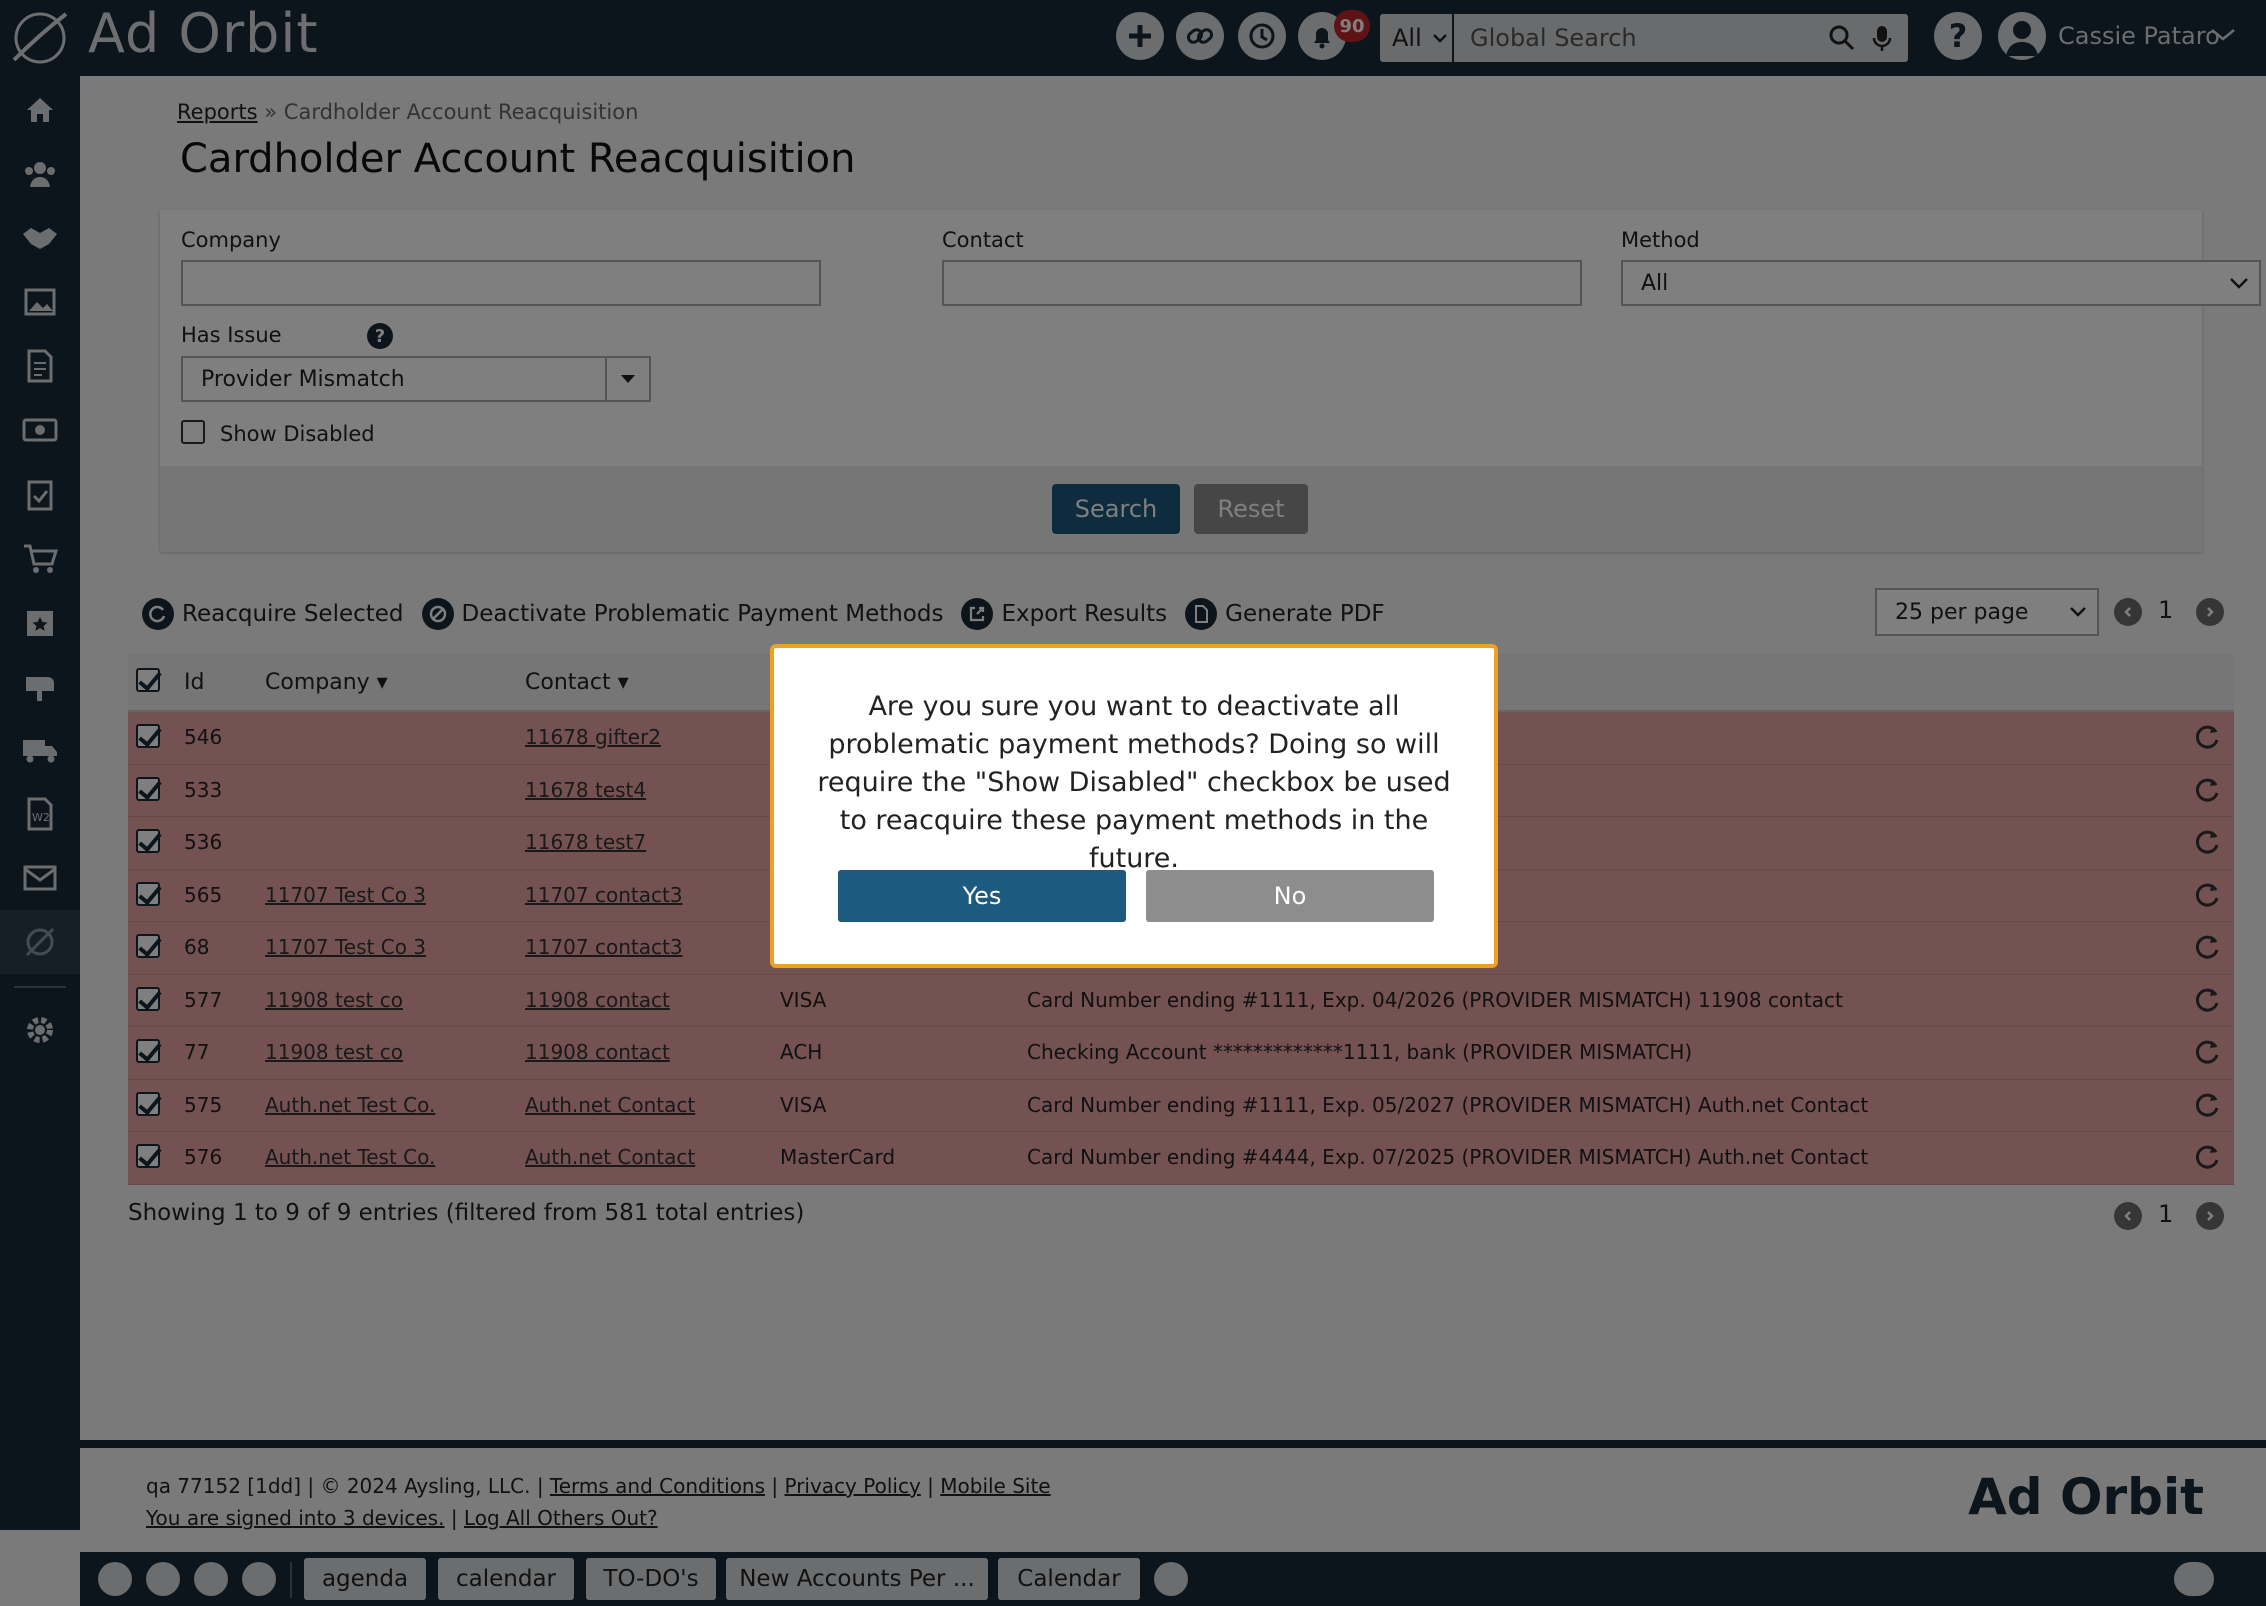 The image size is (2266, 1606). Describe the element at coordinates (1290, 896) in the screenshot. I see `confirm-no-button: No` at that location.